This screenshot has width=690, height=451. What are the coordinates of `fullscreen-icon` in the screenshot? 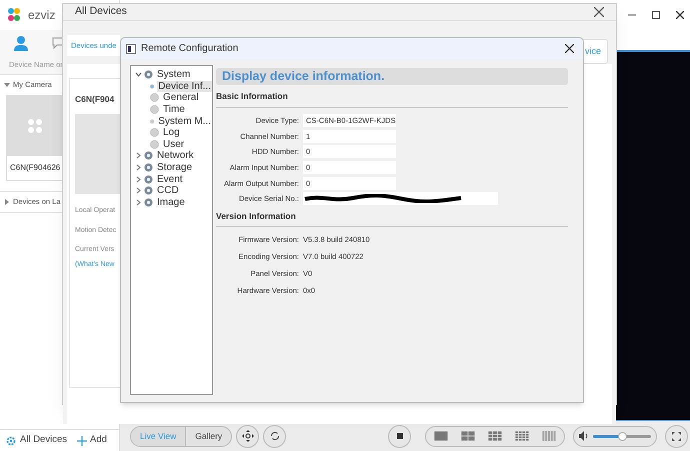 It's located at (677, 436).